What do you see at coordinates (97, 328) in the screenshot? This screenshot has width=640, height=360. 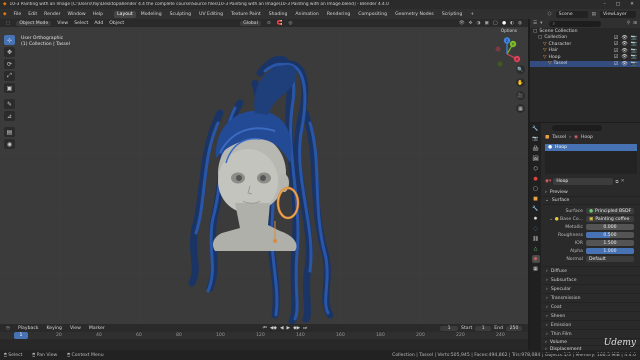 I see `menu-marker: Marker` at bounding box center [97, 328].